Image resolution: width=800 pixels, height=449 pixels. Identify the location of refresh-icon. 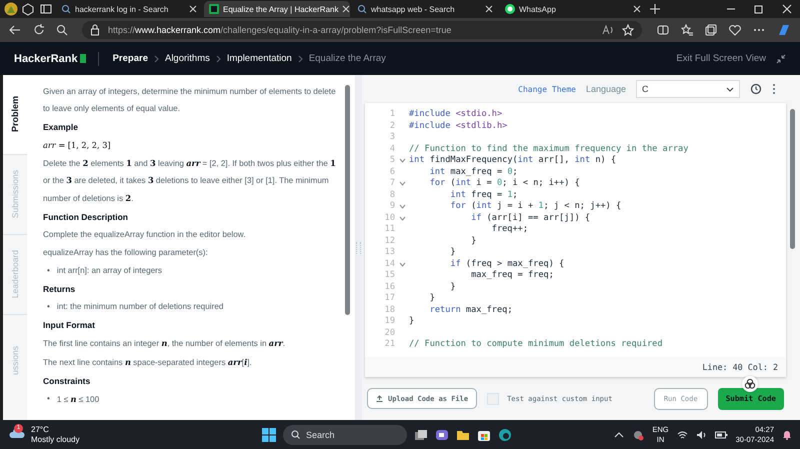
(39, 30).